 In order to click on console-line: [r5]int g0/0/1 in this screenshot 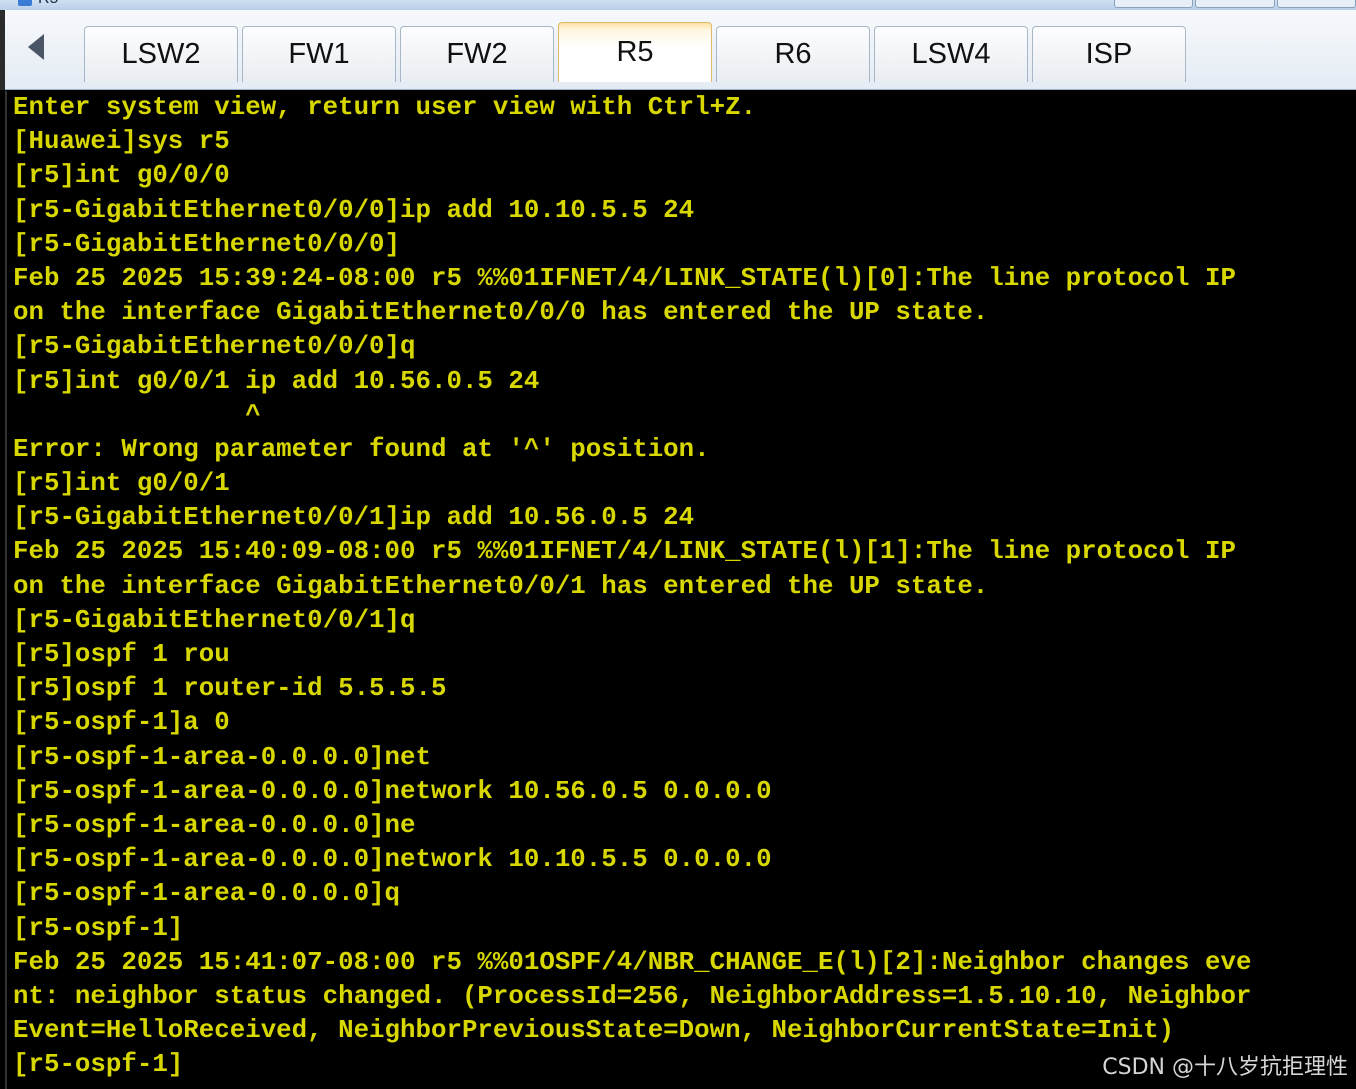, I will do `click(121, 484)`.